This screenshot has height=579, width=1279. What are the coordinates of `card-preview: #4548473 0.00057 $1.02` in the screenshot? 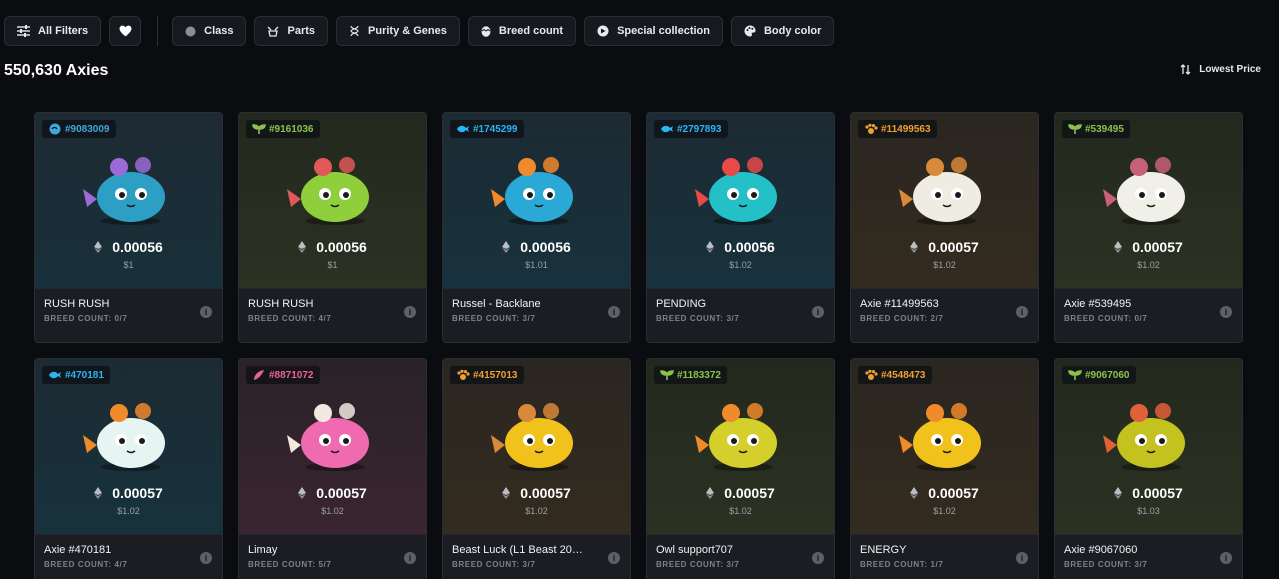 It's located at (944, 446).